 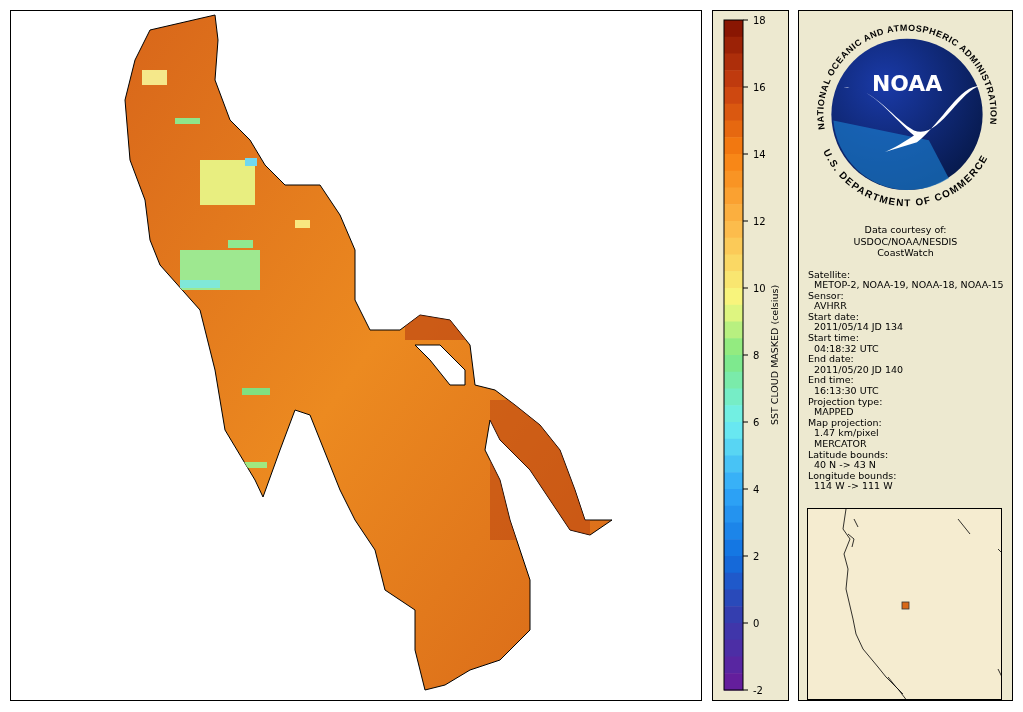 I want to click on scale-tick-label: -2, so click(x=758, y=690).